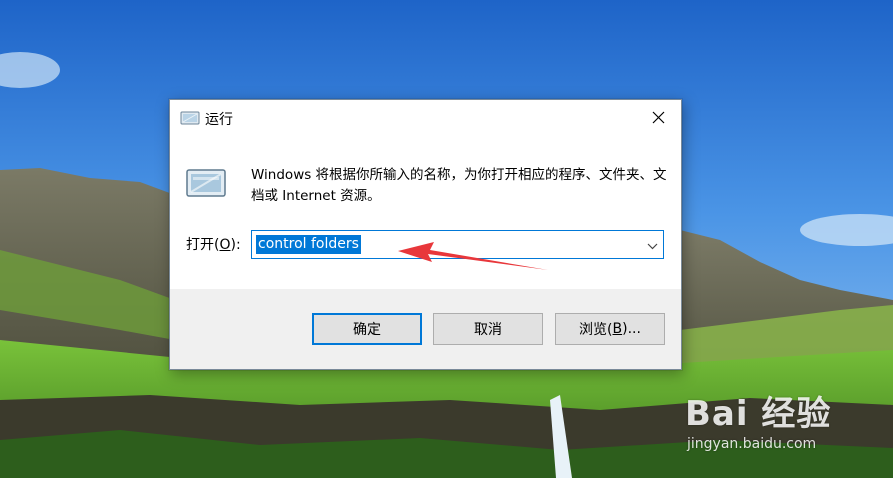  Describe the element at coordinates (219, 120) in the screenshot. I see `dialog-title: 运行` at that location.